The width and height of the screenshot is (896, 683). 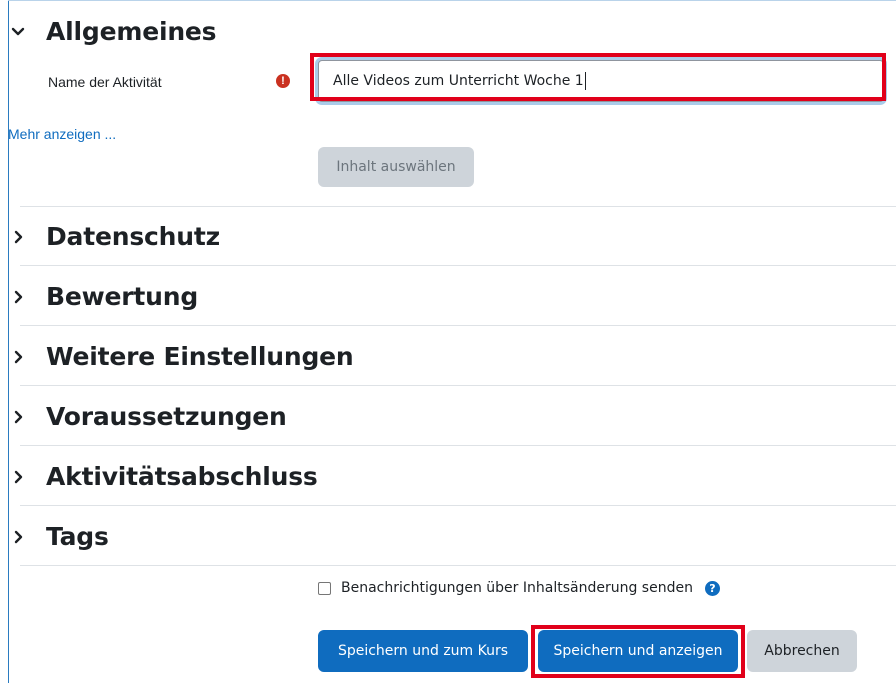 I want to click on question-circle-icon: ?, so click(x=712, y=588).